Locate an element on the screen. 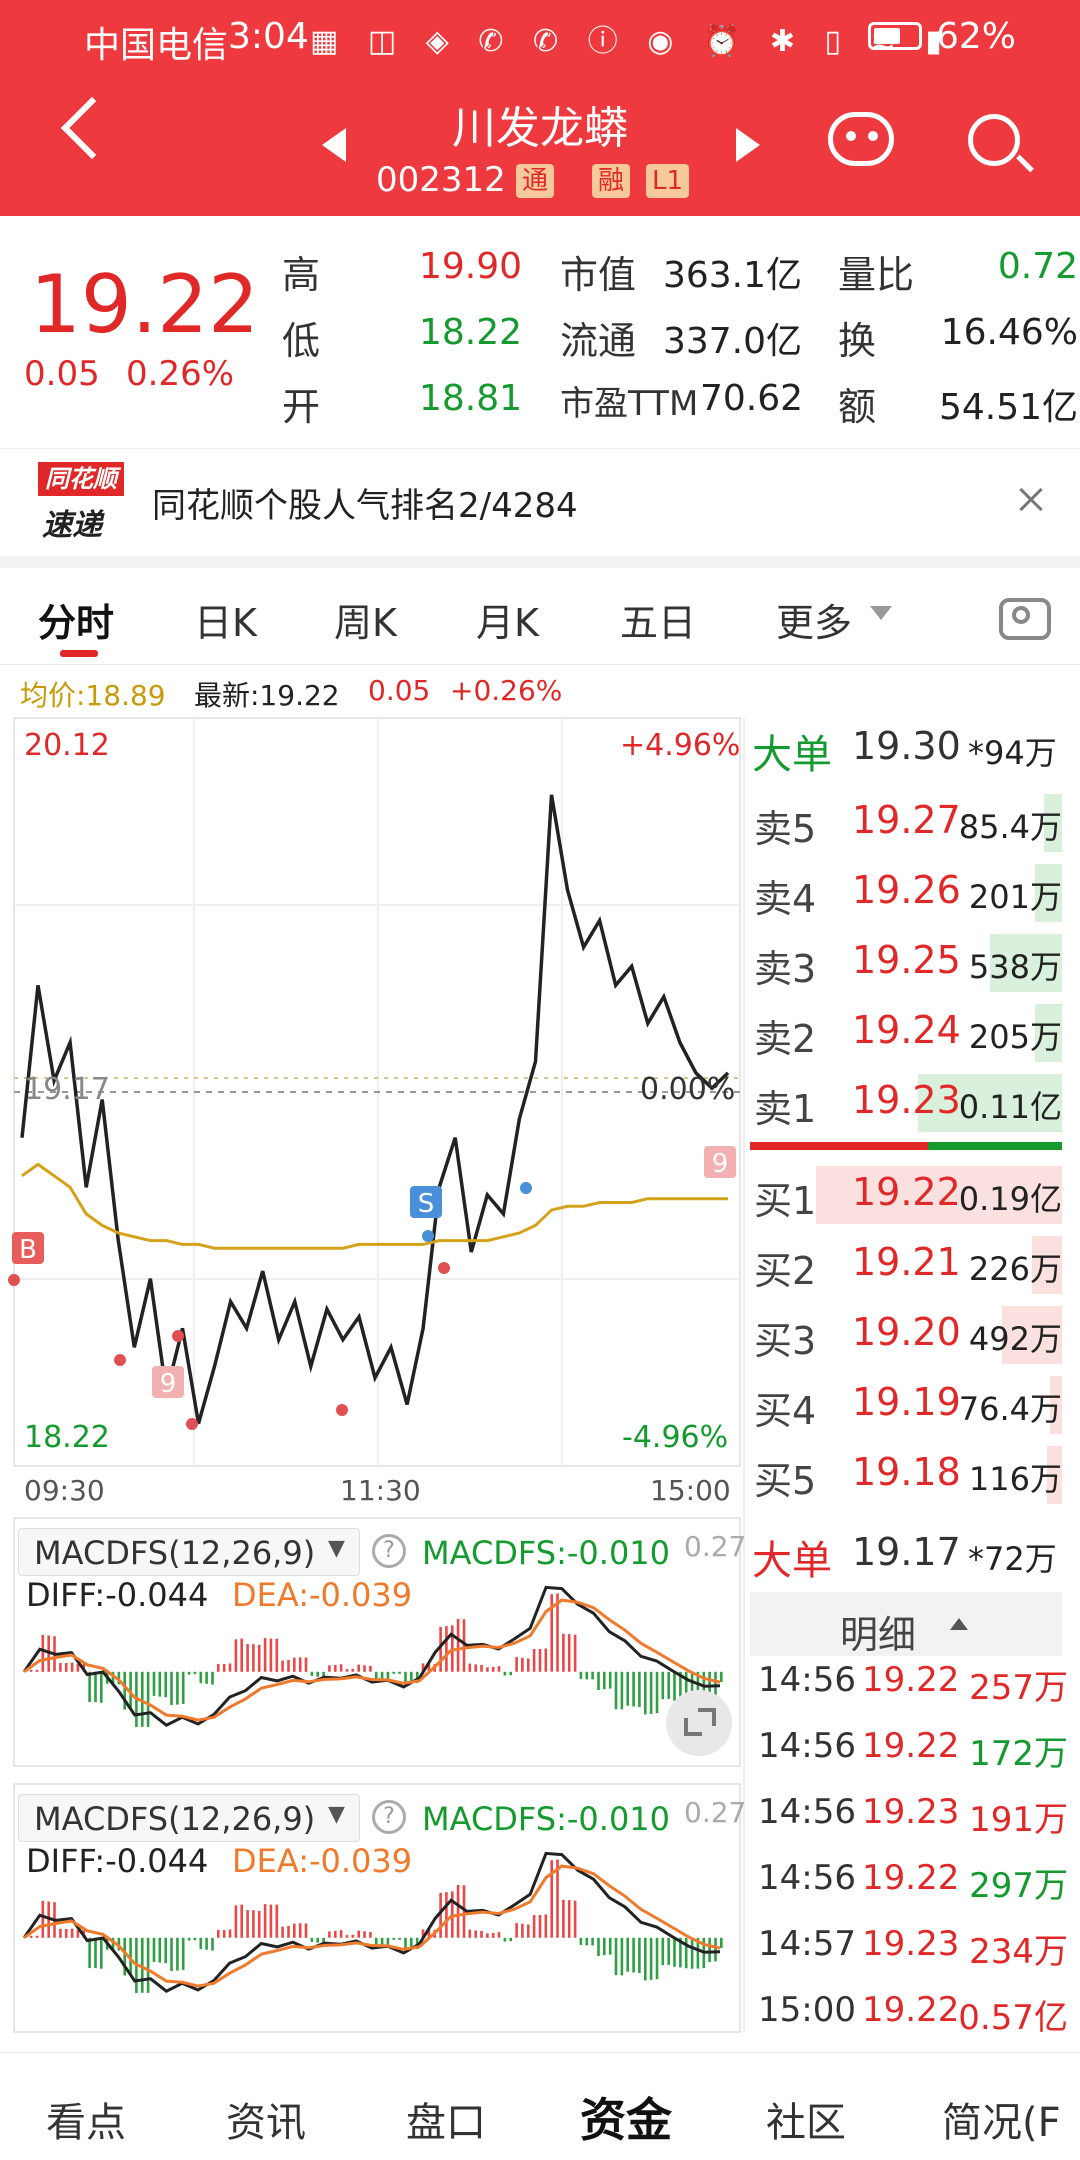  macd-name-1: MACDFS(12,26,9) is located at coordinates (174, 1553).